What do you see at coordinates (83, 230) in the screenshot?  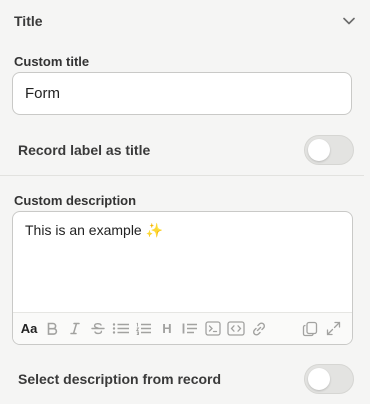 I see `description-text: This is an example` at bounding box center [83, 230].